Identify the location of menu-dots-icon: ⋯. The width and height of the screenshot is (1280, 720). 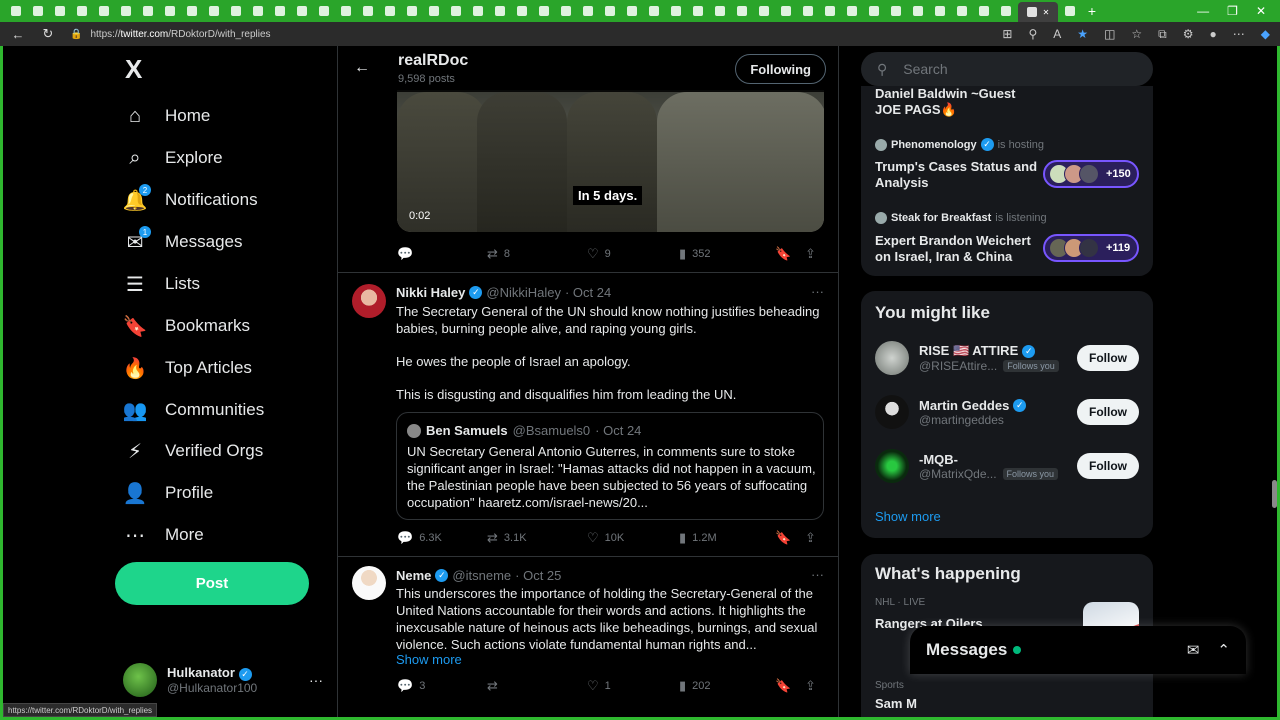
(1239, 34).